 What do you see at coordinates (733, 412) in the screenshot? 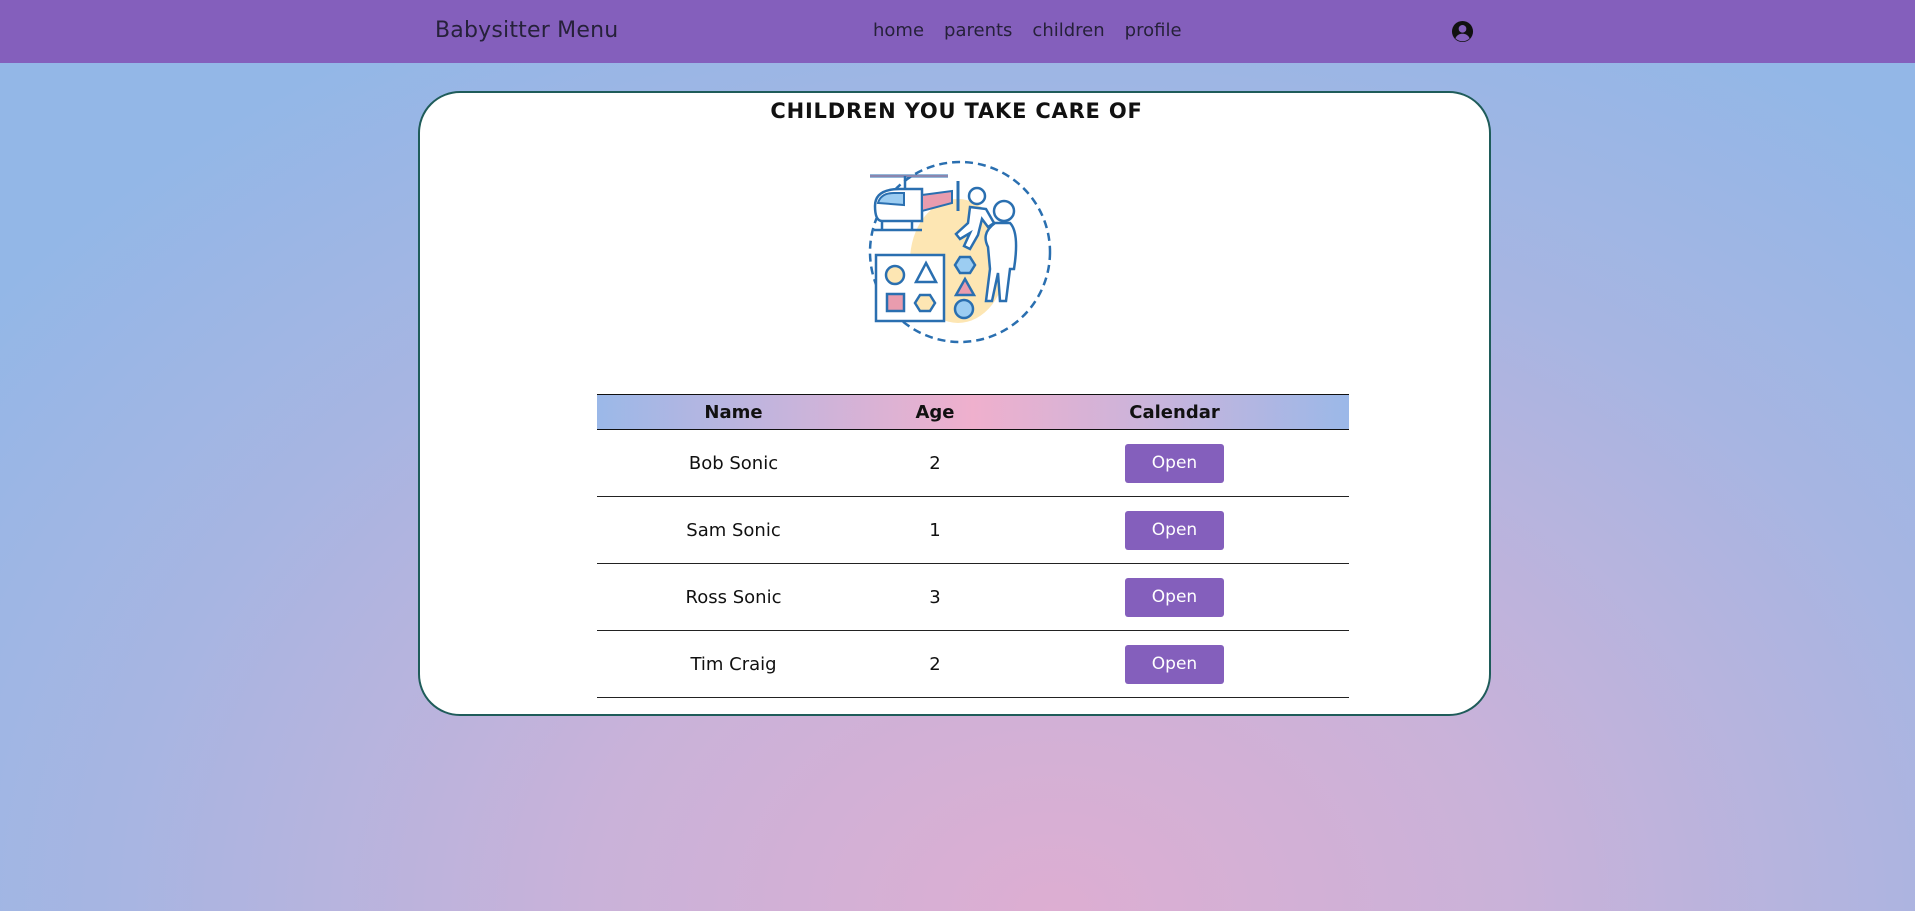
I see `column-header-name: Name` at bounding box center [733, 412].